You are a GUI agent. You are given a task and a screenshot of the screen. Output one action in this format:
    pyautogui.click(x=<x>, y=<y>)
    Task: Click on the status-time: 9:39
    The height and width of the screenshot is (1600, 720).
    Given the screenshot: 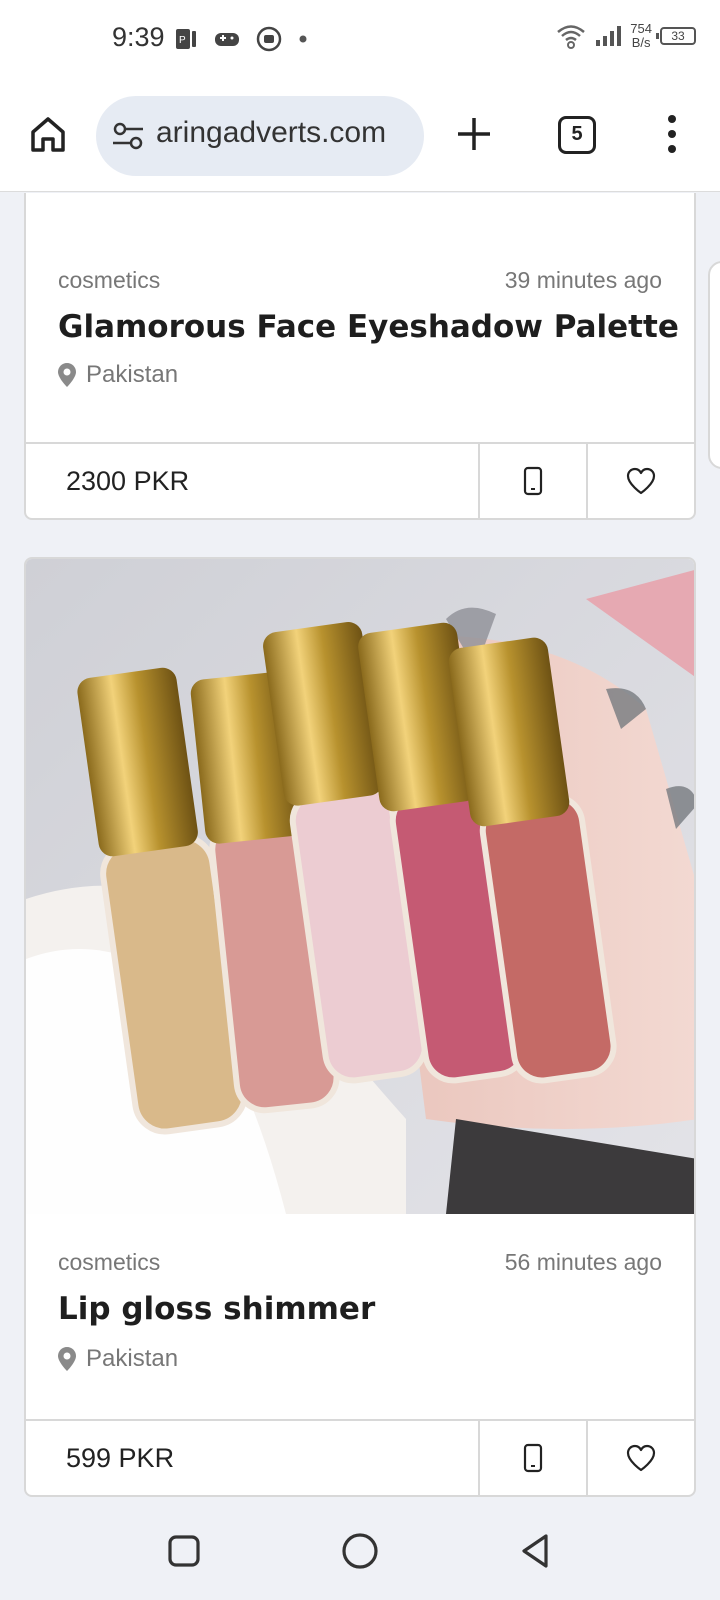 What is the action you would take?
    pyautogui.click(x=138, y=37)
    